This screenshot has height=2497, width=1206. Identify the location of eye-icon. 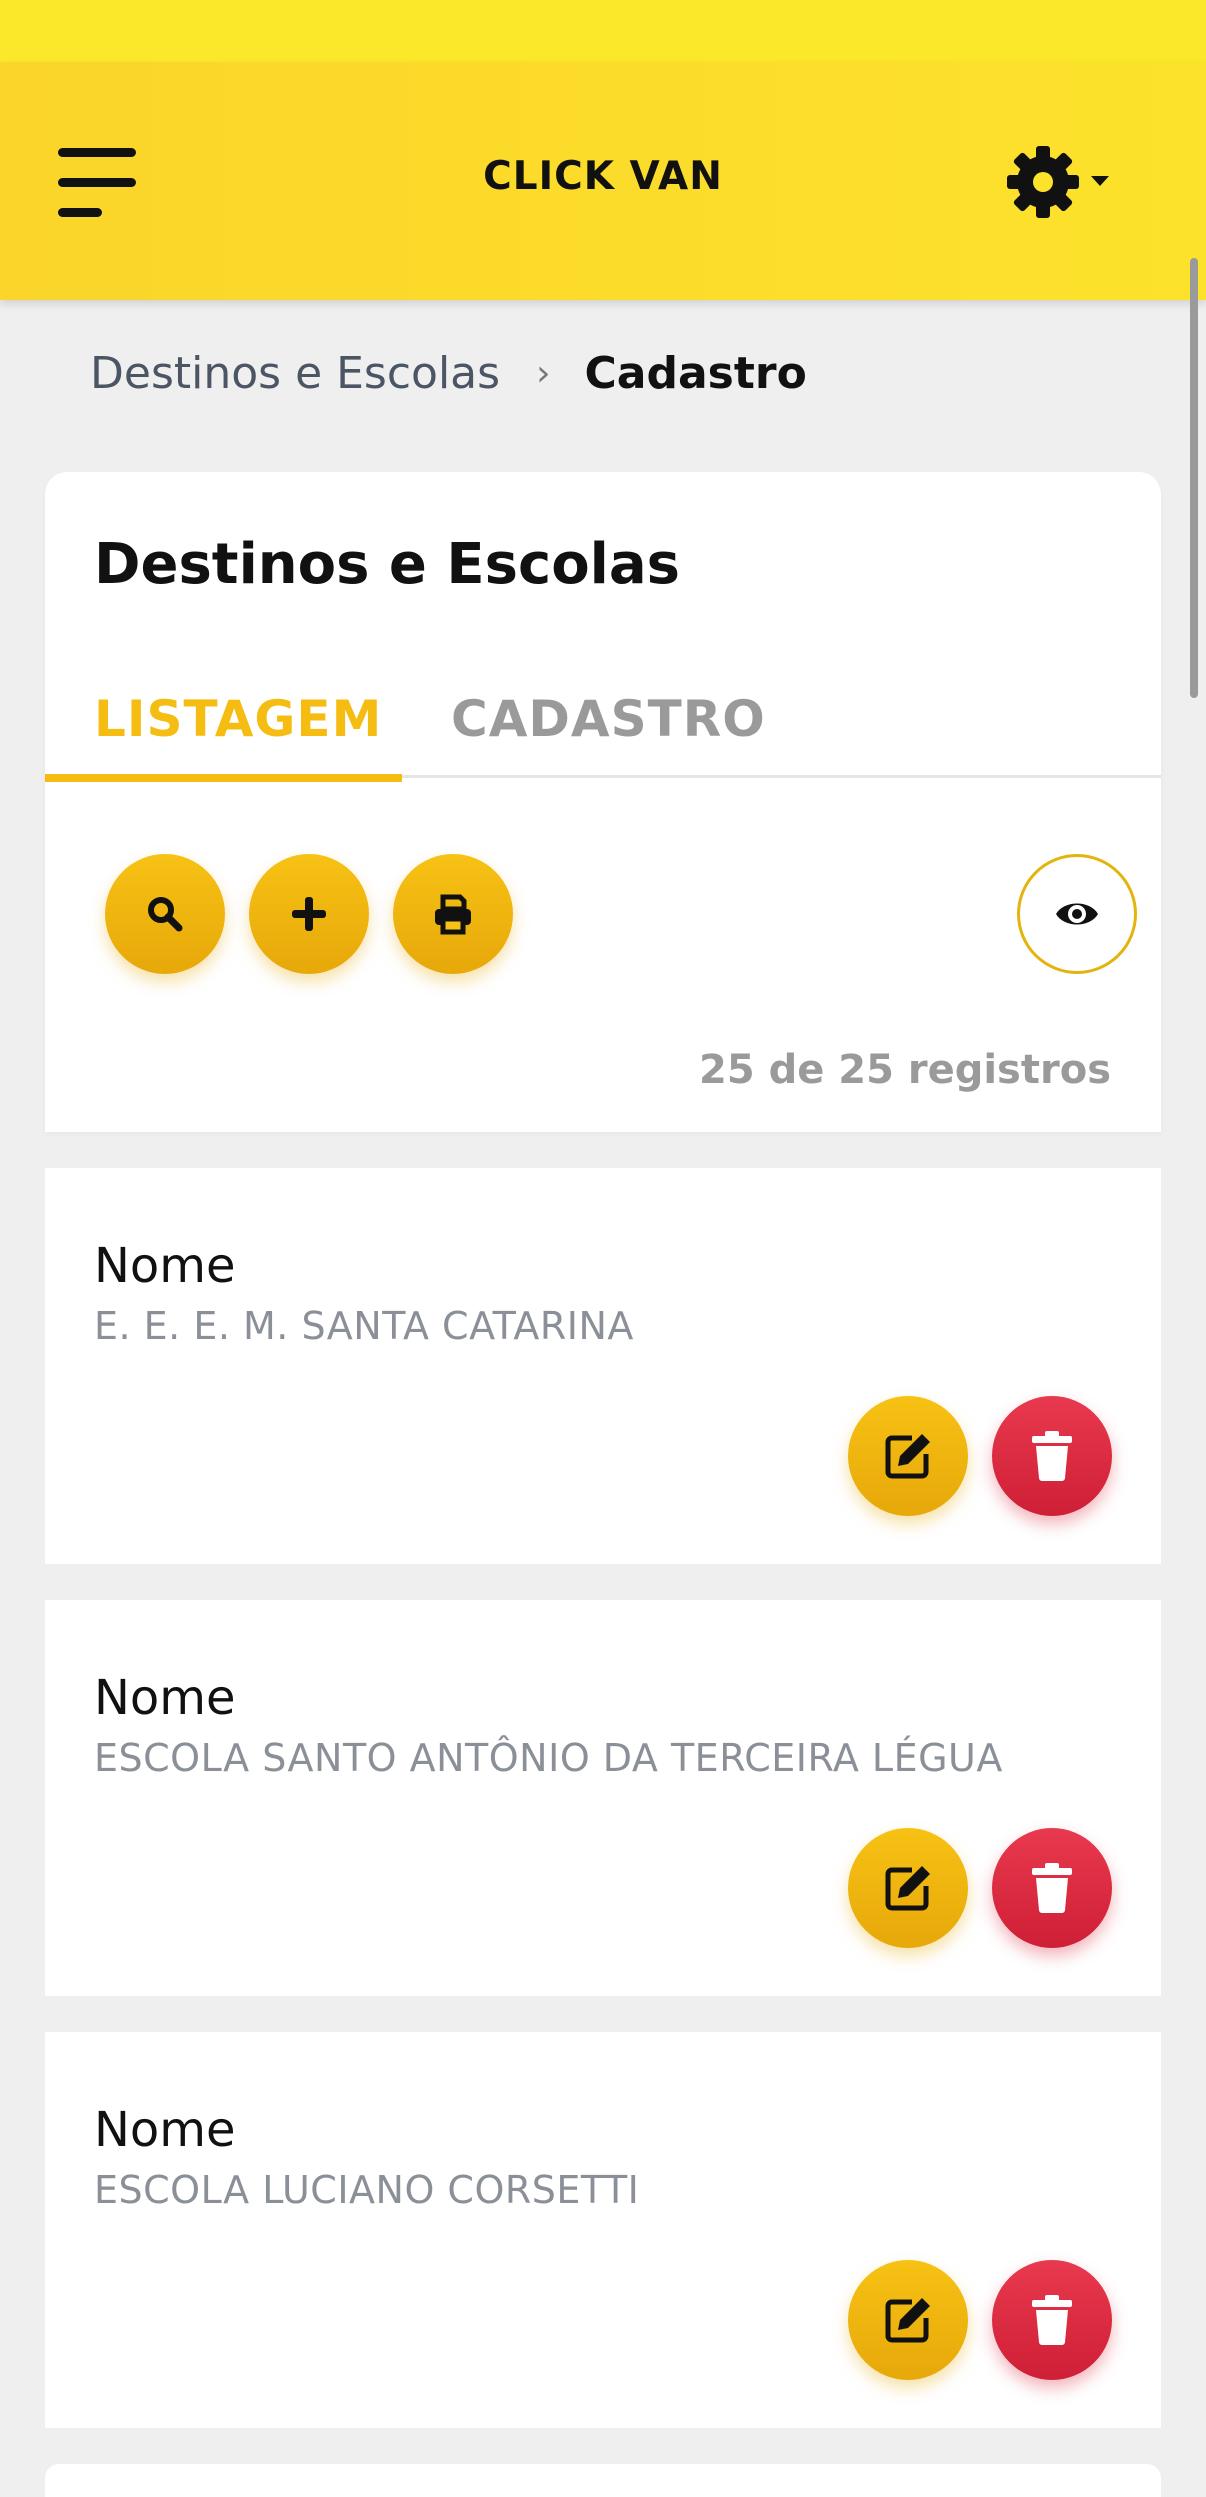
(1077, 914).